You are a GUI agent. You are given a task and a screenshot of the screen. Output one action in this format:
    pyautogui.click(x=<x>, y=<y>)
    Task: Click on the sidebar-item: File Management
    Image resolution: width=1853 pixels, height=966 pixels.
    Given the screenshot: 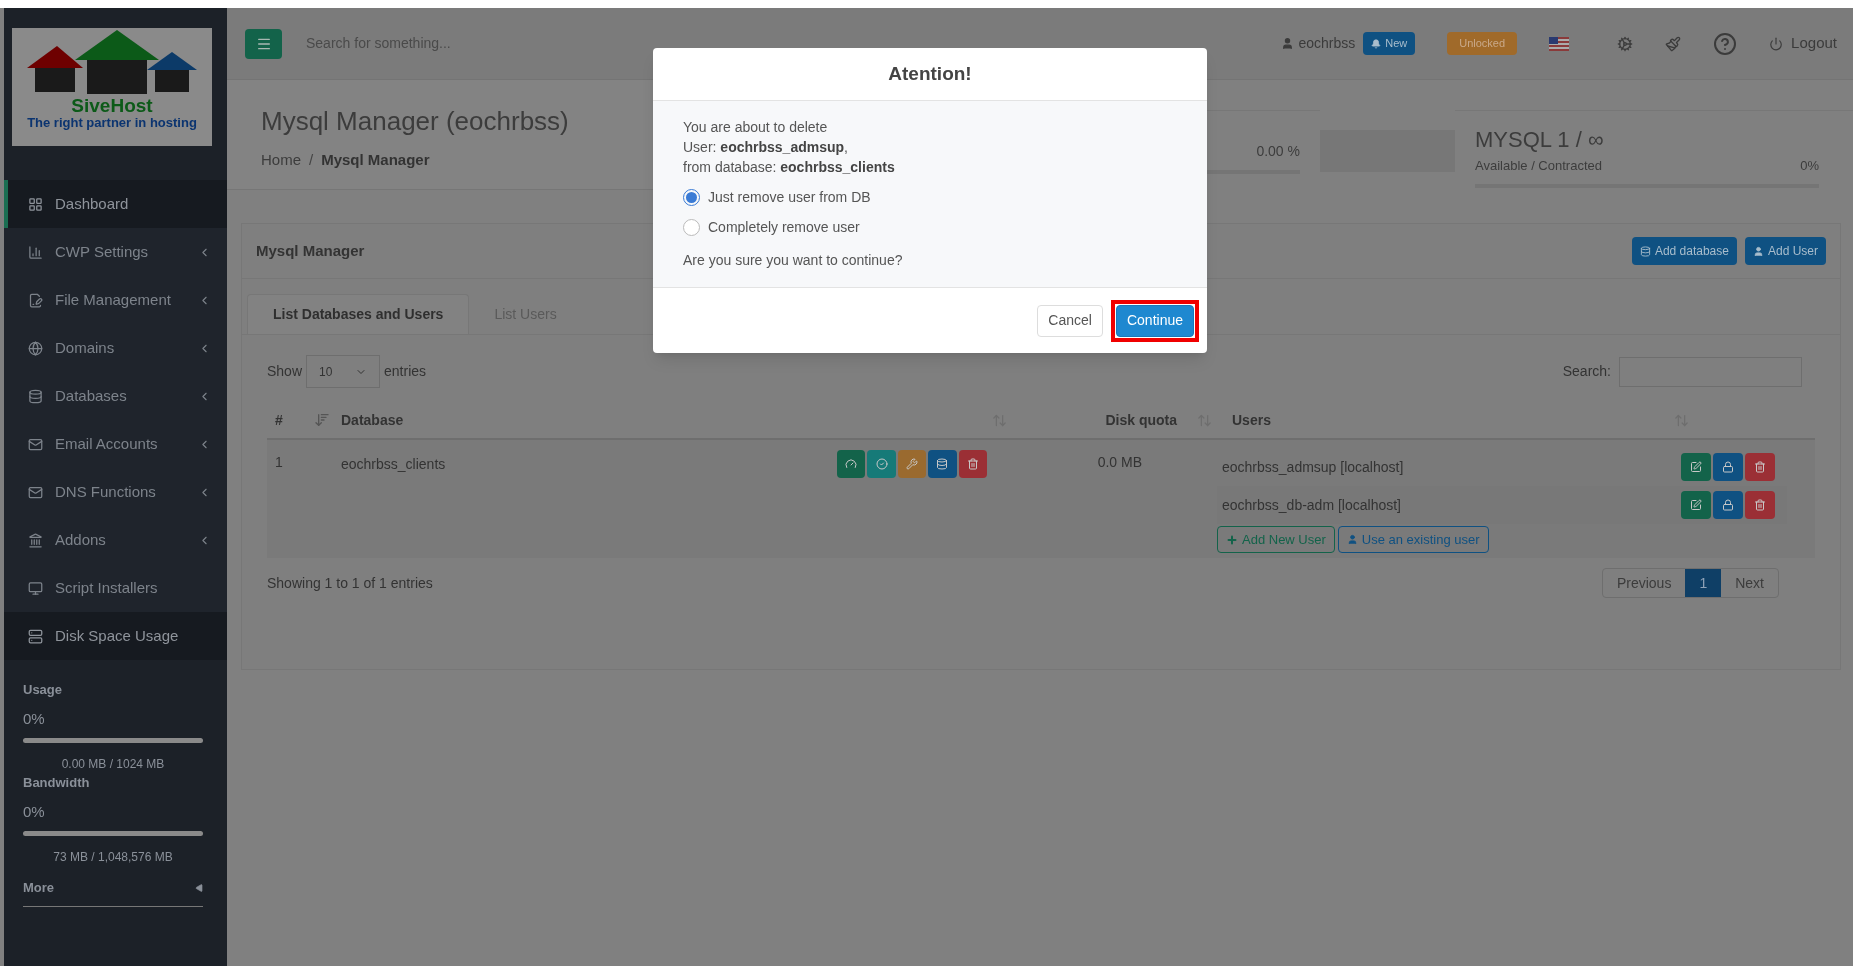 What is the action you would take?
    pyautogui.click(x=115, y=300)
    